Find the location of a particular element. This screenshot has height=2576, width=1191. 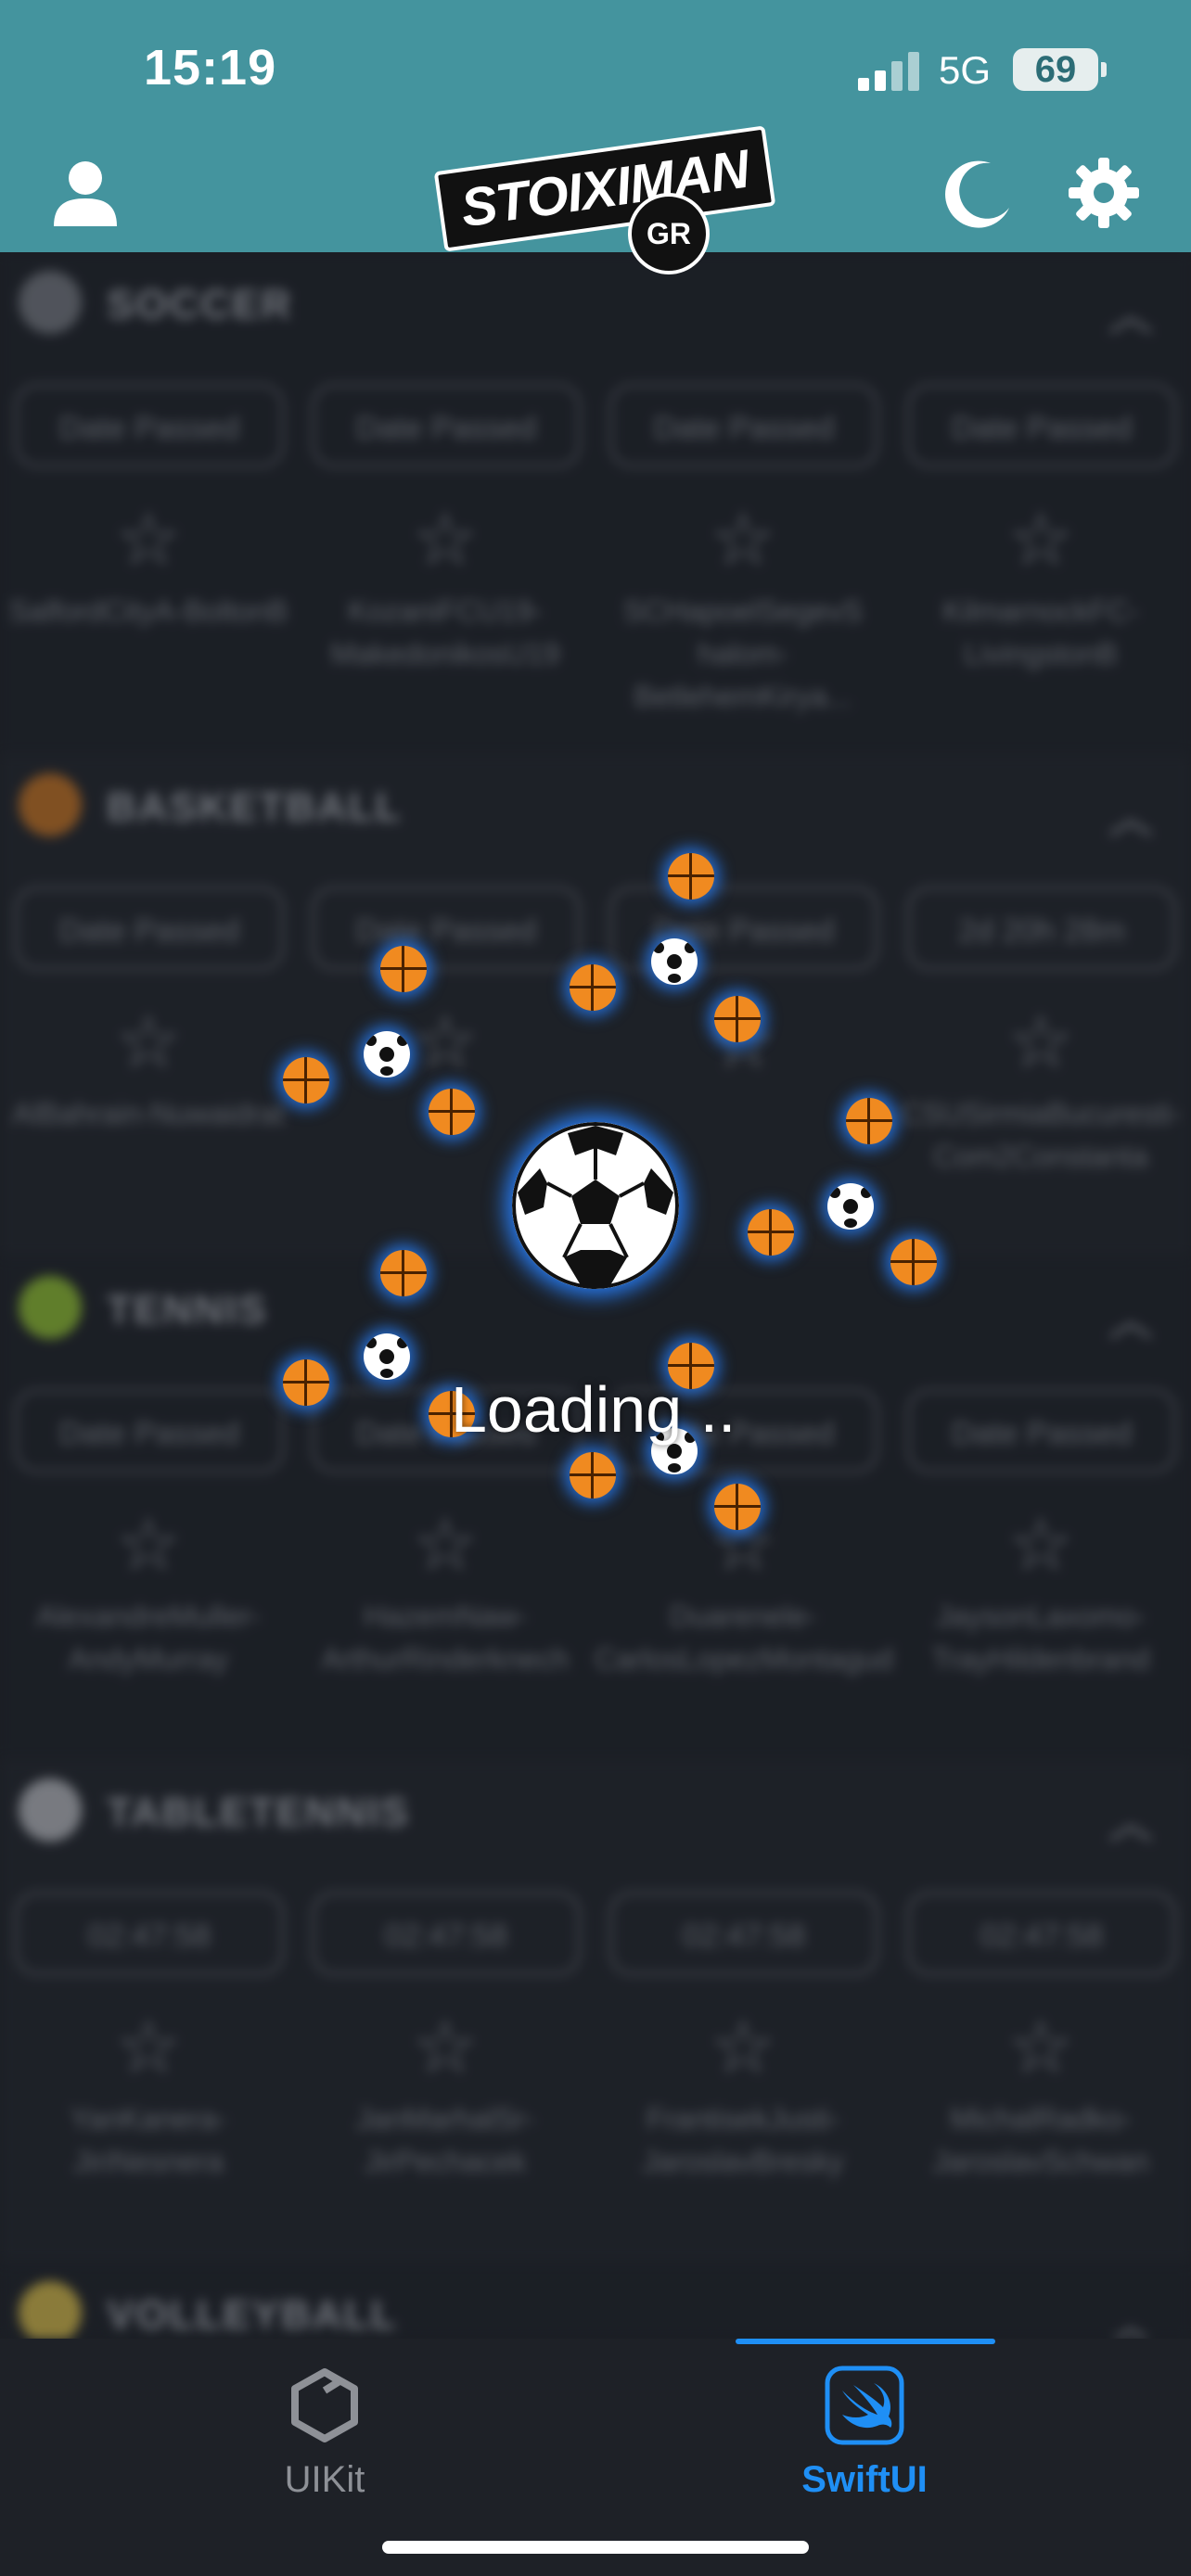

event-name: JanMarhalSr-JirPechacek is located at coordinates (445, 2140).